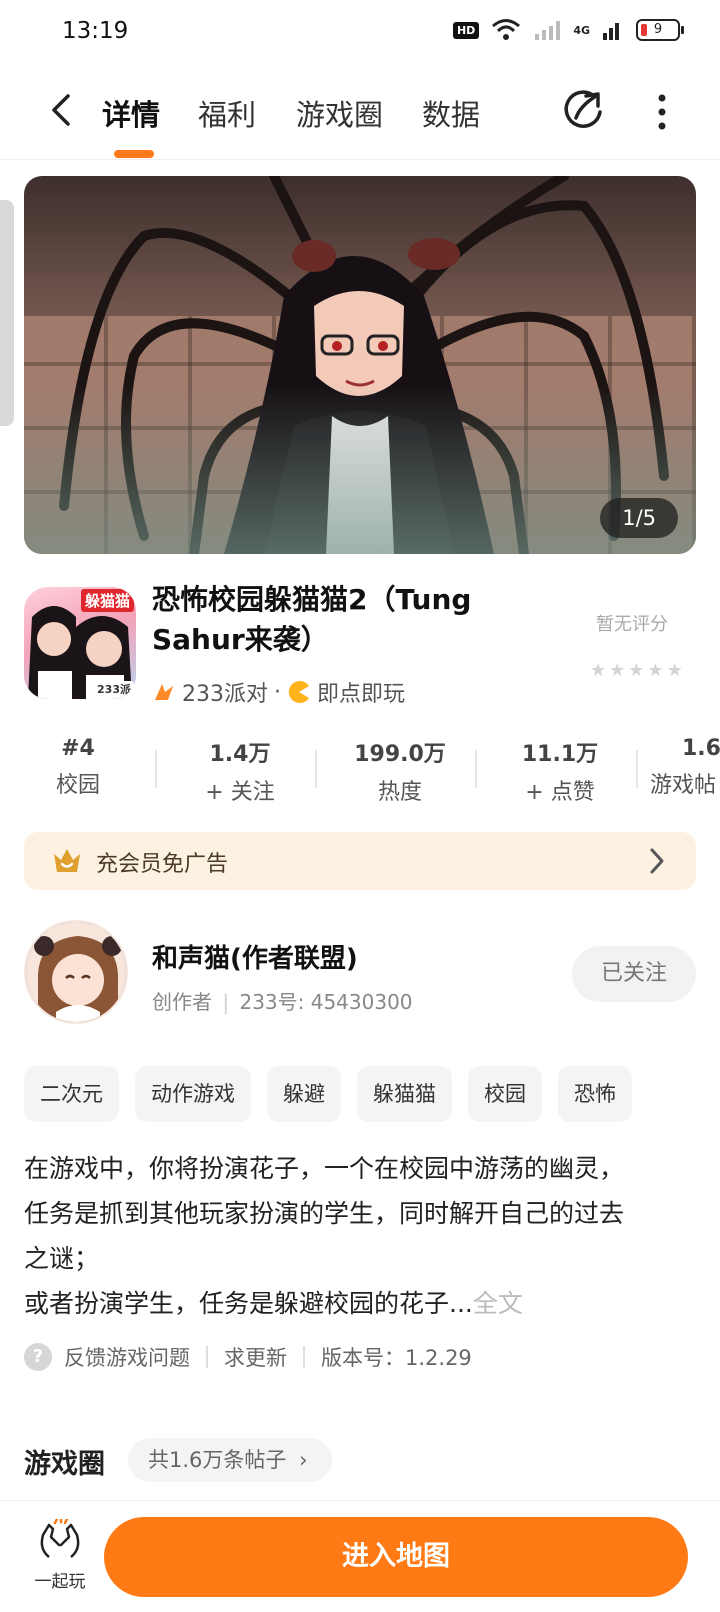 Image resolution: width=720 pixels, height=1612 pixels. I want to click on stat-label: 校园, so click(77, 785).